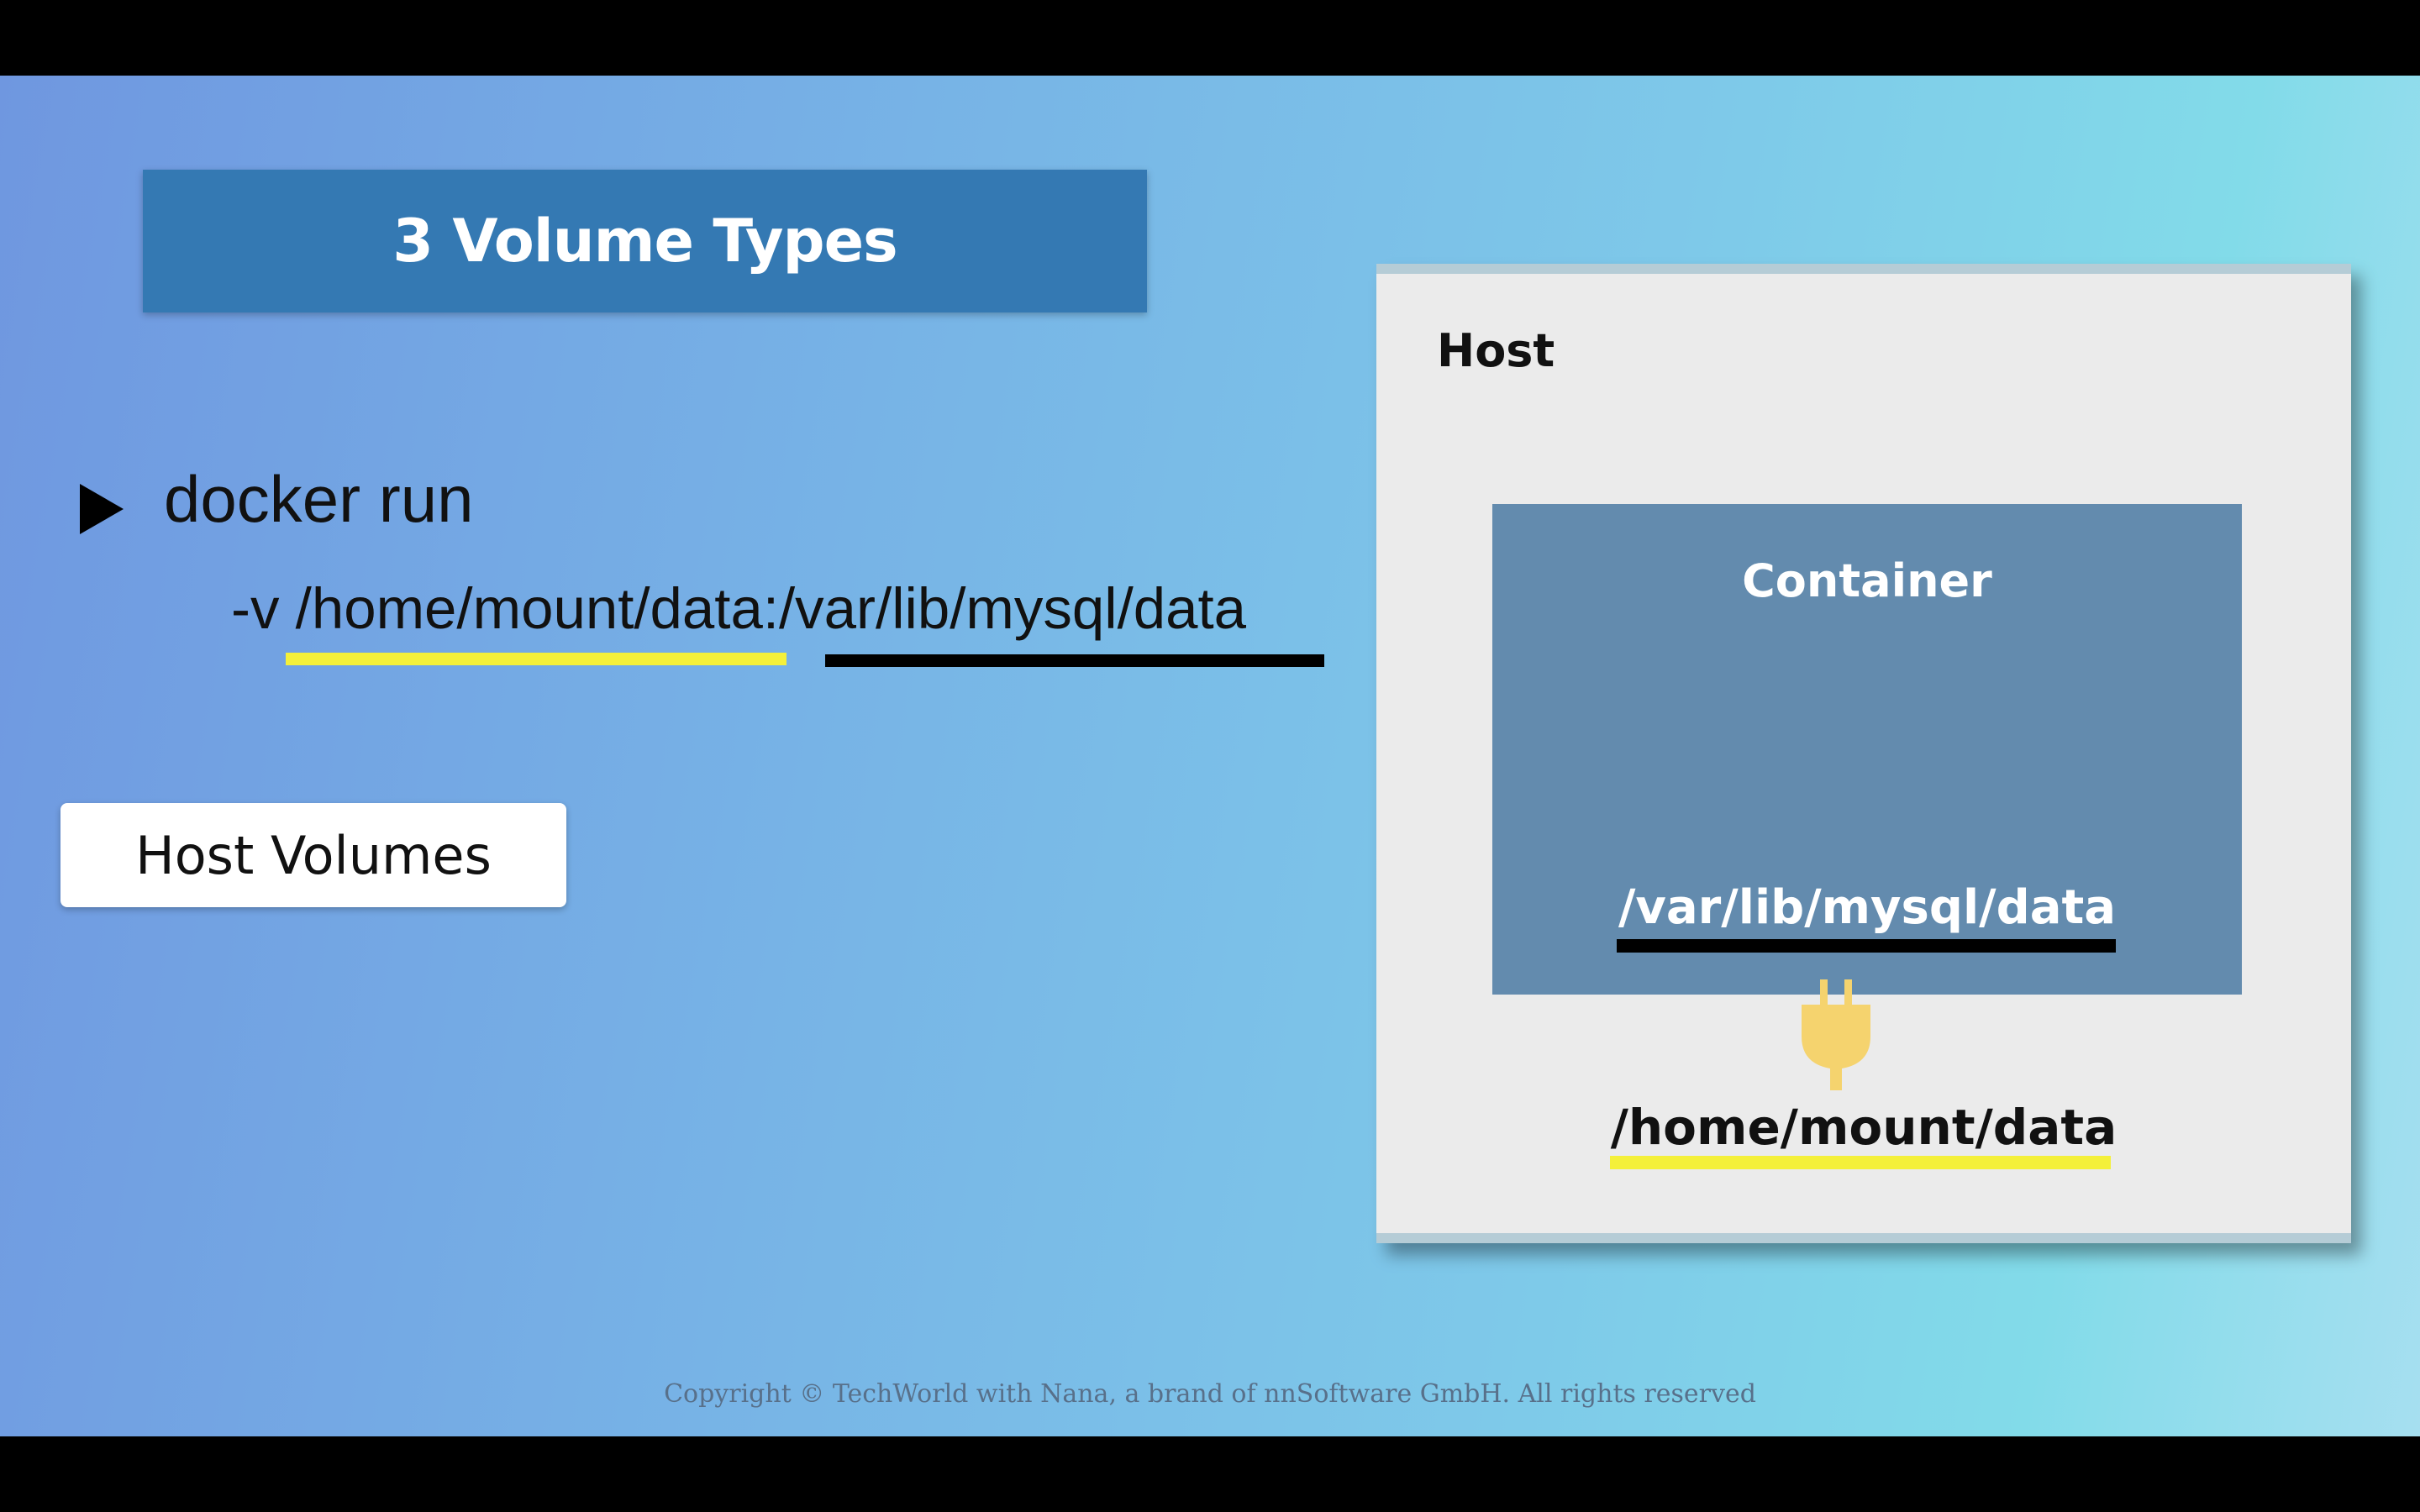  What do you see at coordinates (1867, 749) in the screenshot?
I see `container-box: Container /var/lib/mysql/data` at bounding box center [1867, 749].